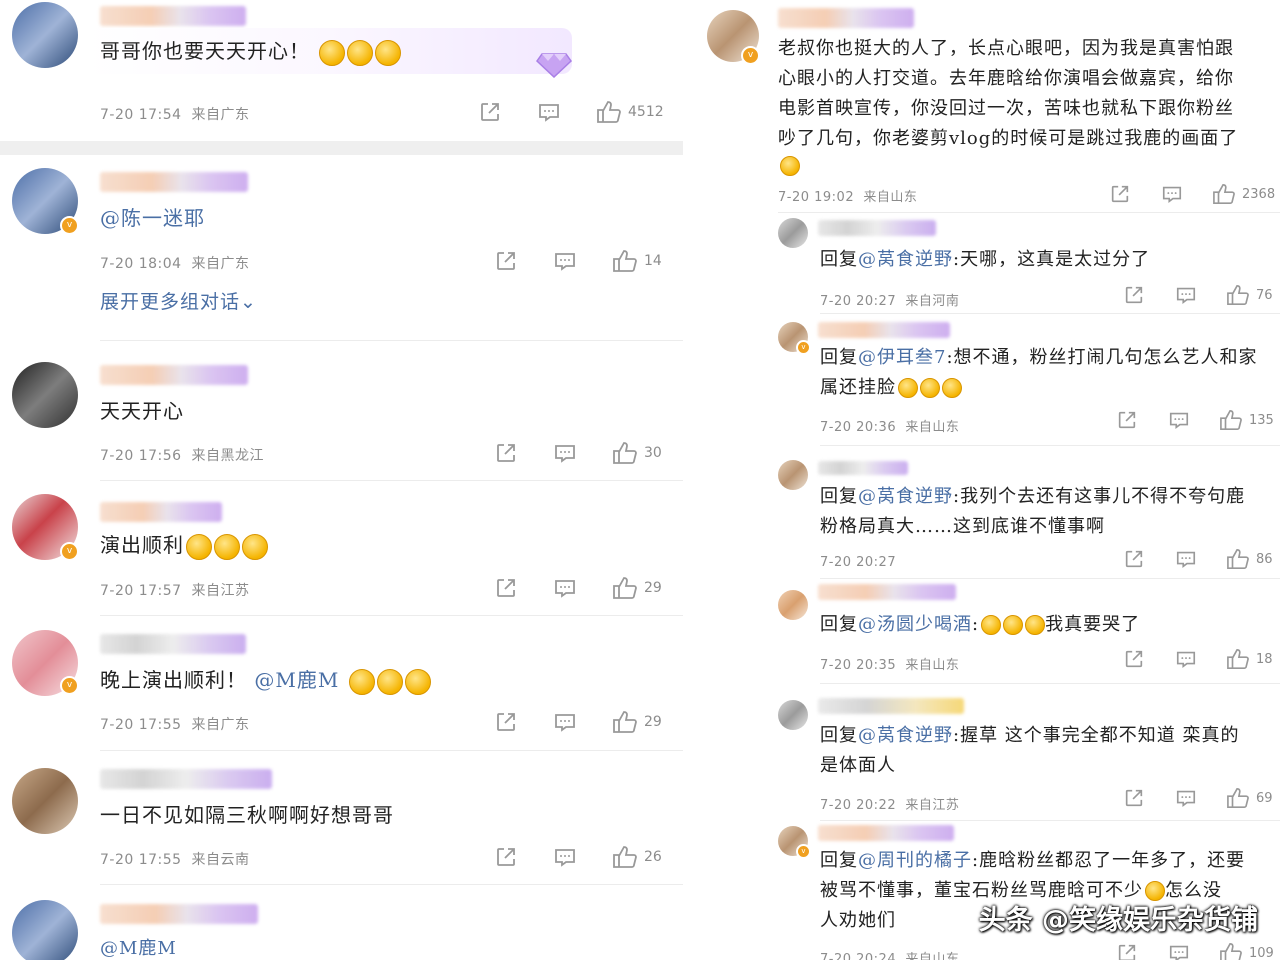 The height and width of the screenshot is (960, 1280). Describe the element at coordinates (178, 302) in the screenshot. I see `expand-conversation-link: 展开更多组对话⌄` at that location.